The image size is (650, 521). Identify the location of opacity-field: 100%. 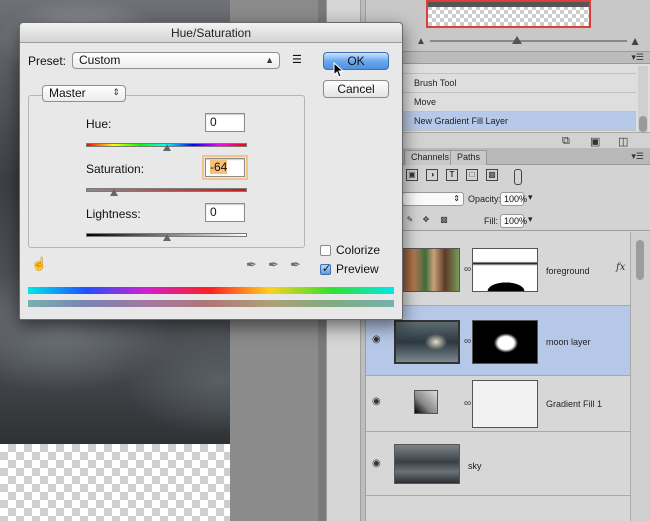
(513, 199).